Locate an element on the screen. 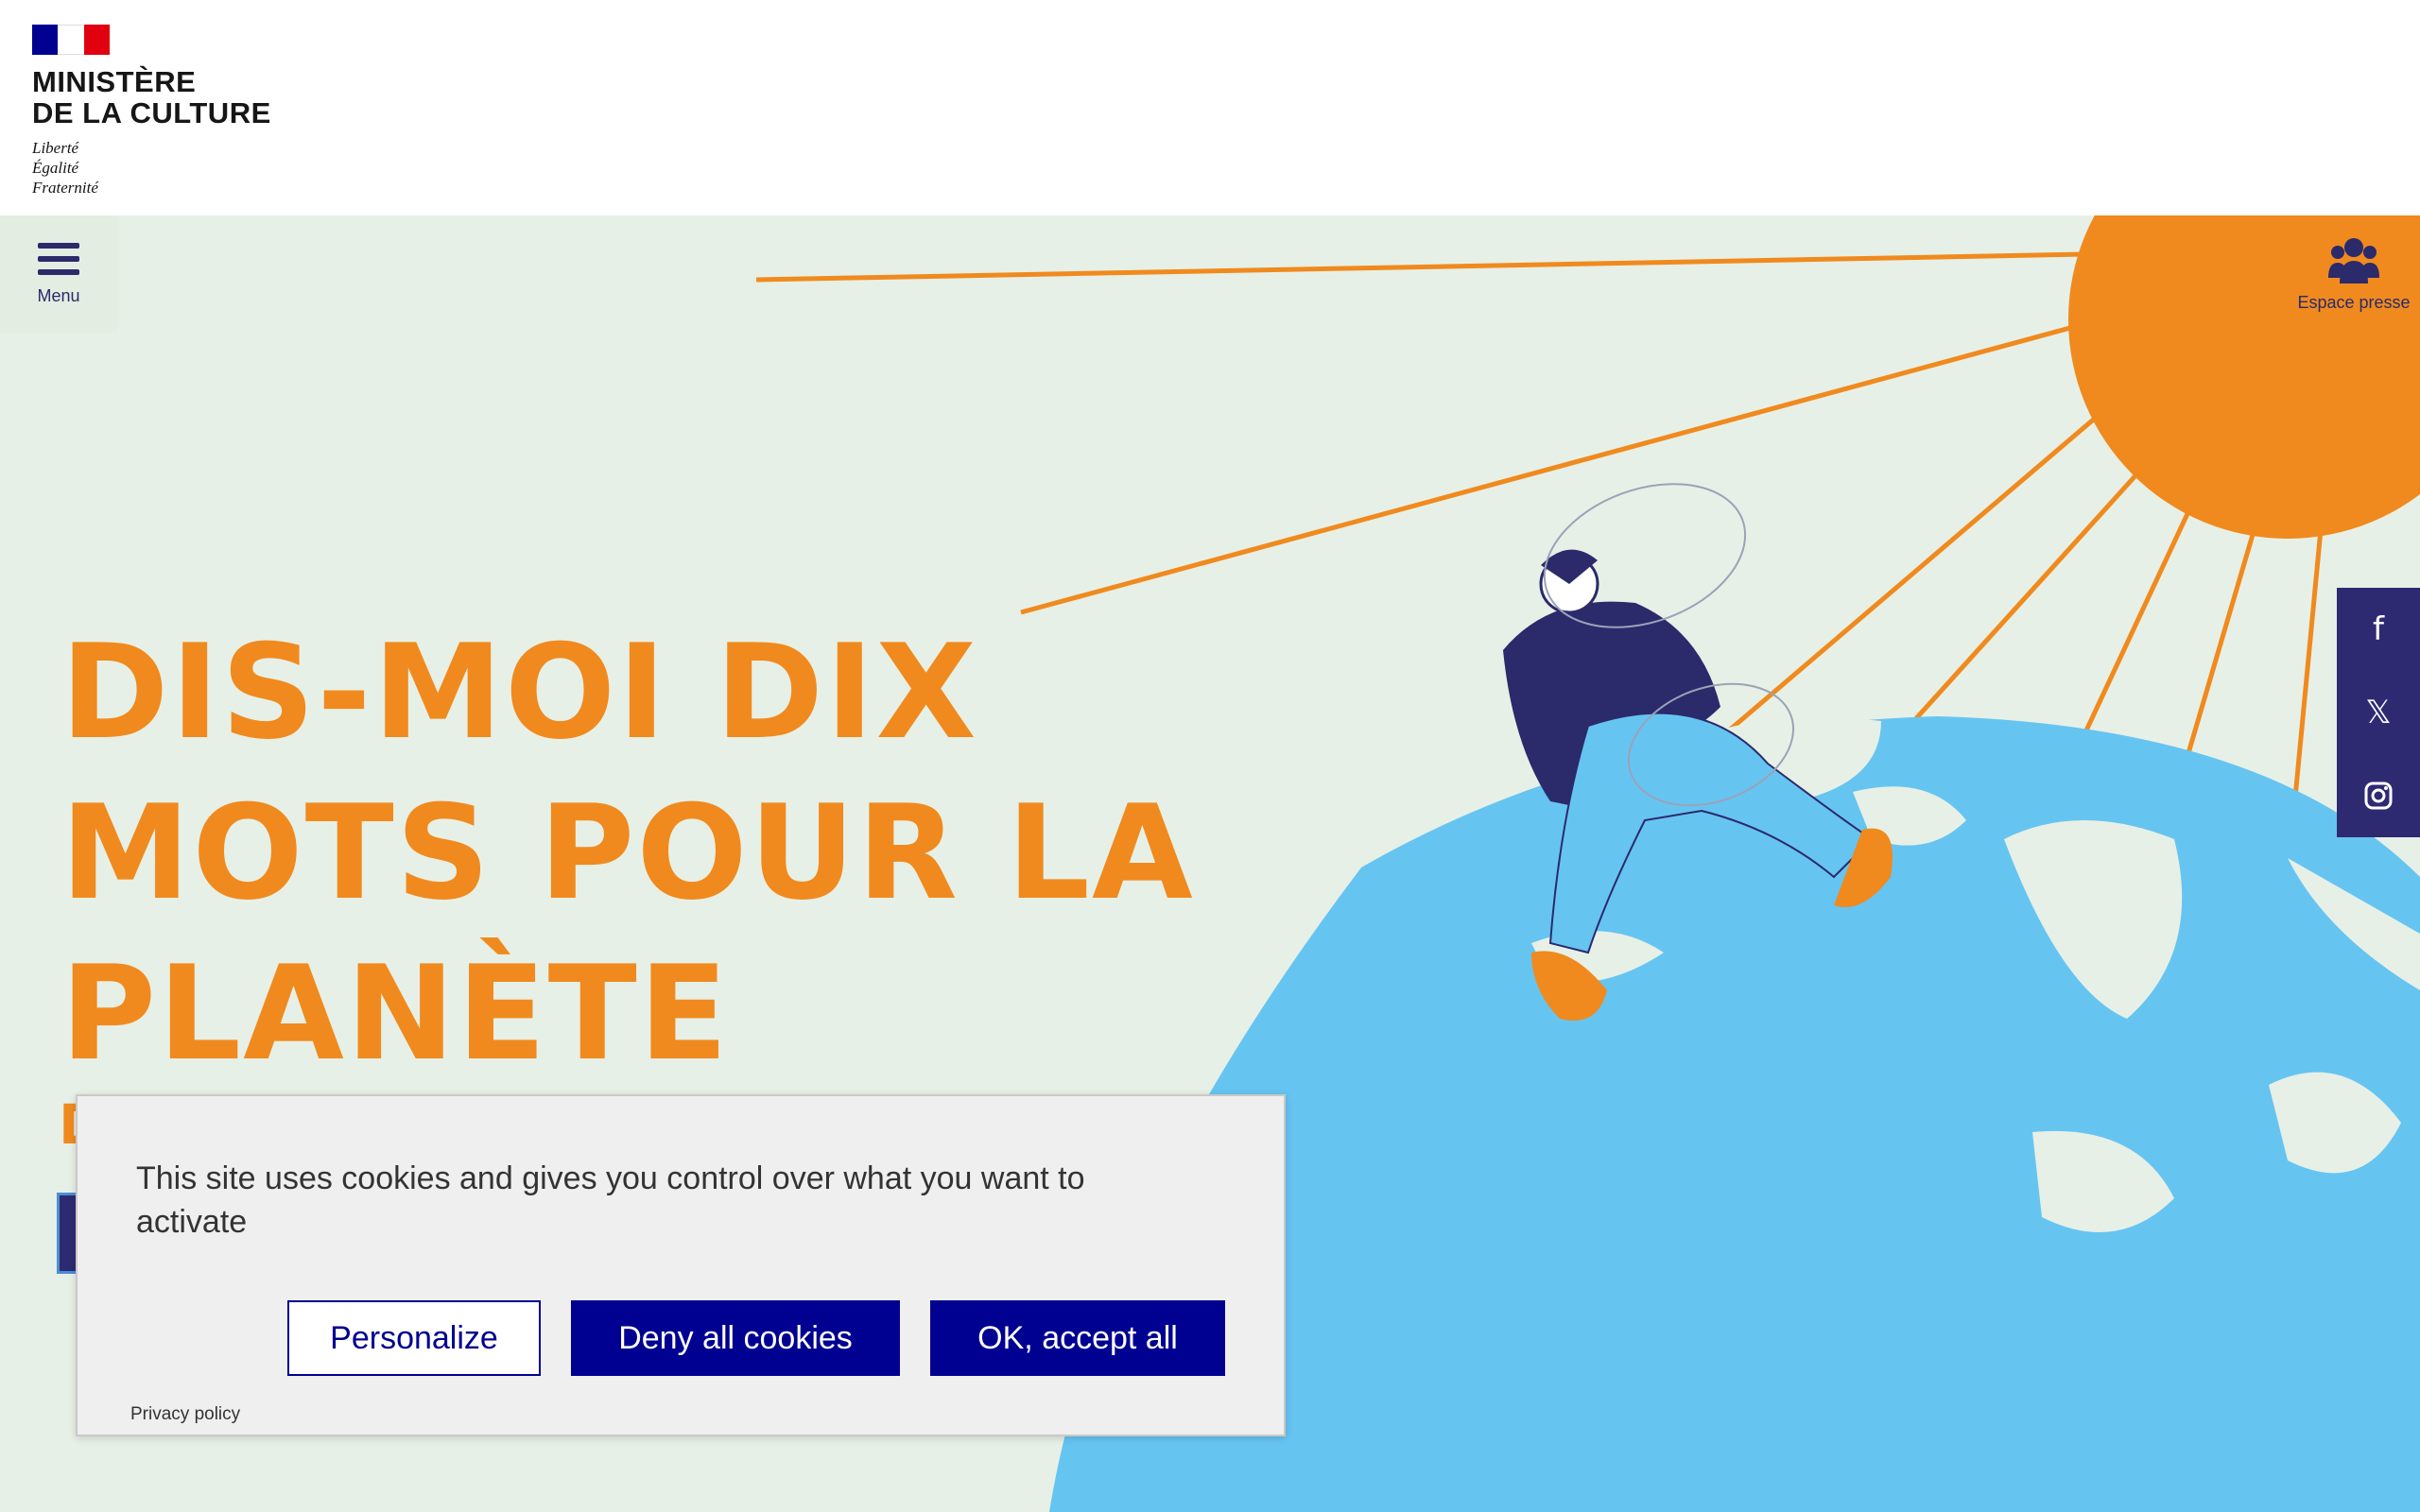 Image resolution: width=2420 pixels, height=1512 pixels. instagram-icon is located at coordinates (2378, 795).